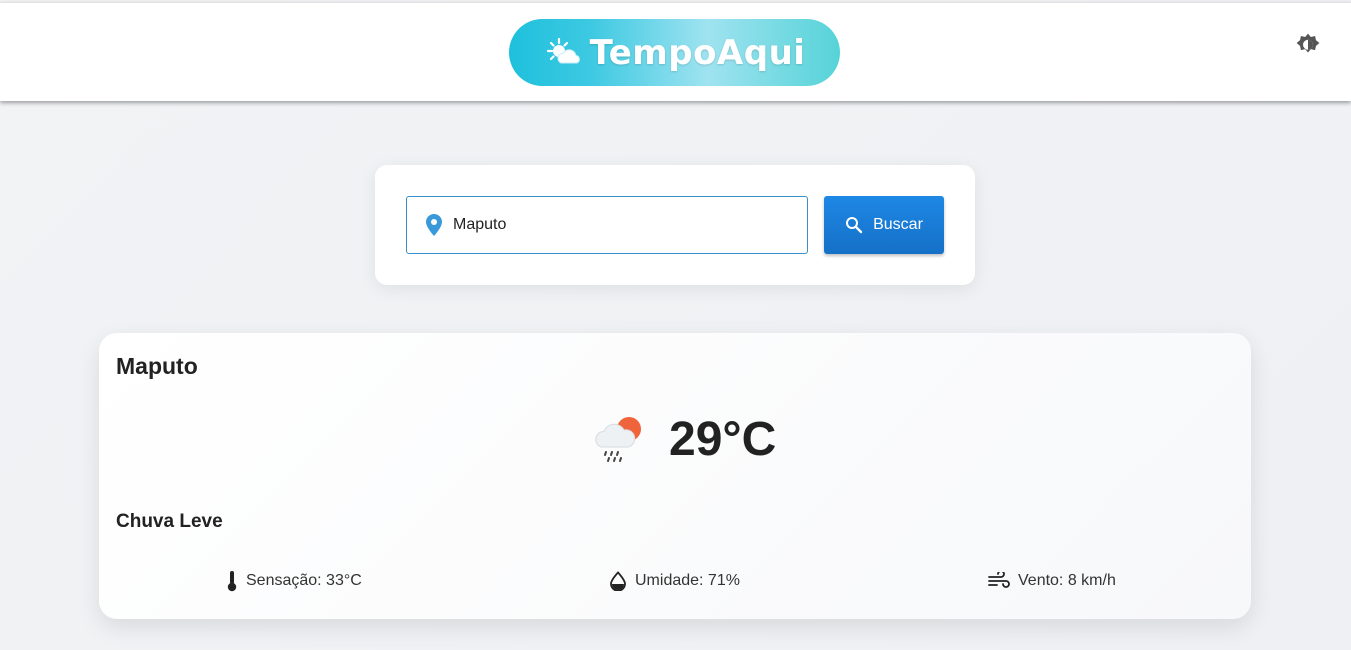 Image resolution: width=1351 pixels, height=650 pixels. I want to click on thermometer-icon, so click(232, 581).